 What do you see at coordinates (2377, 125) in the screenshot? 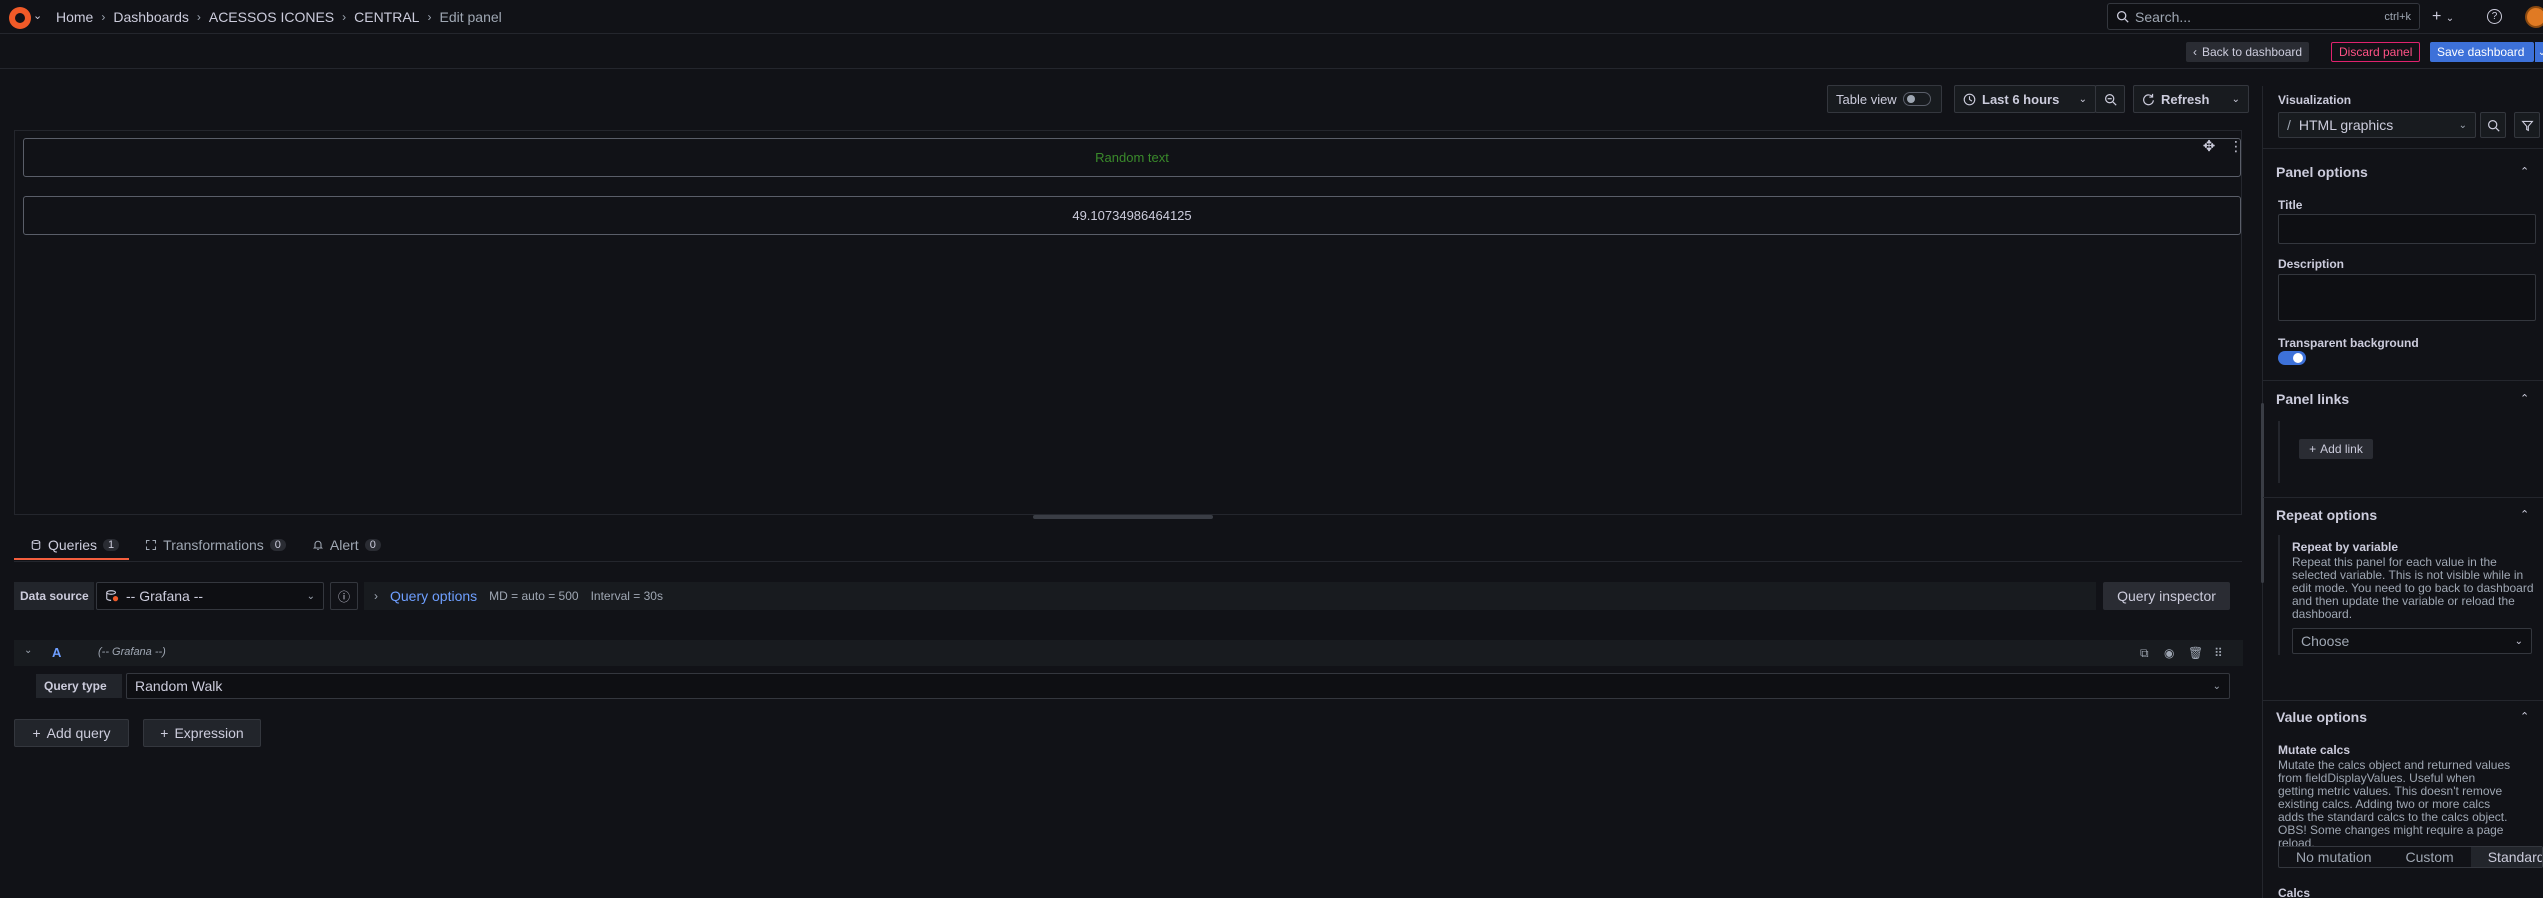
I see `visualization-picker: / HTML graphics ⌄` at bounding box center [2377, 125].